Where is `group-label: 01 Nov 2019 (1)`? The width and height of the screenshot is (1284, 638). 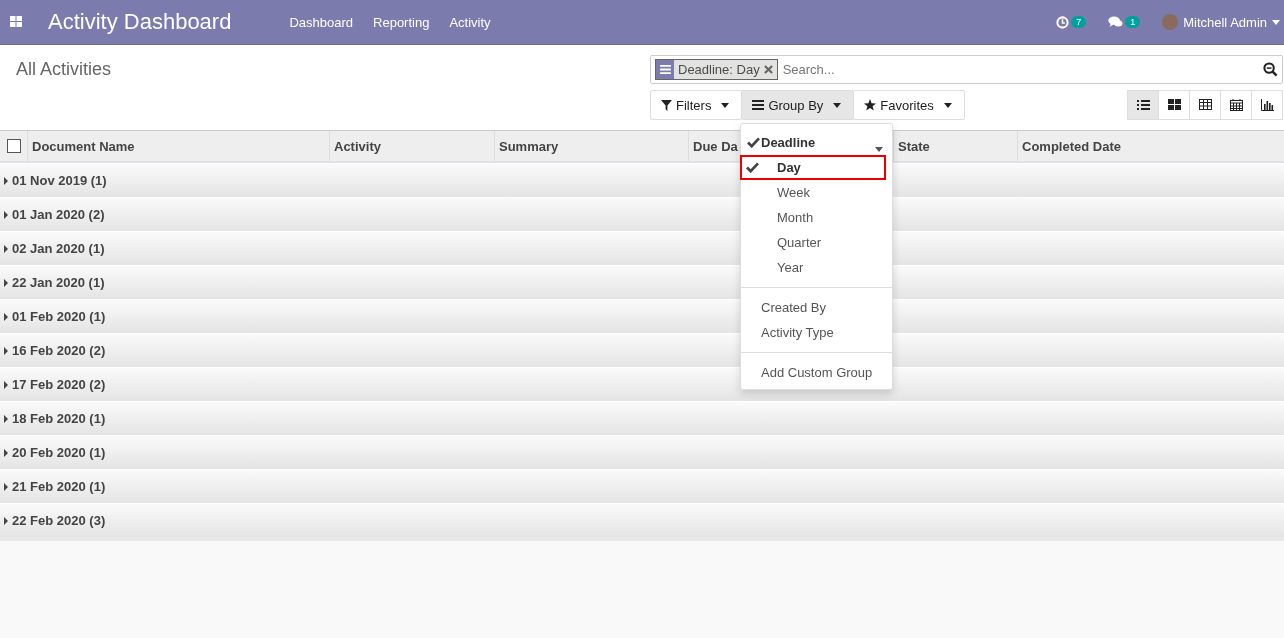
group-label: 01 Nov 2019 (1) is located at coordinates (59, 180).